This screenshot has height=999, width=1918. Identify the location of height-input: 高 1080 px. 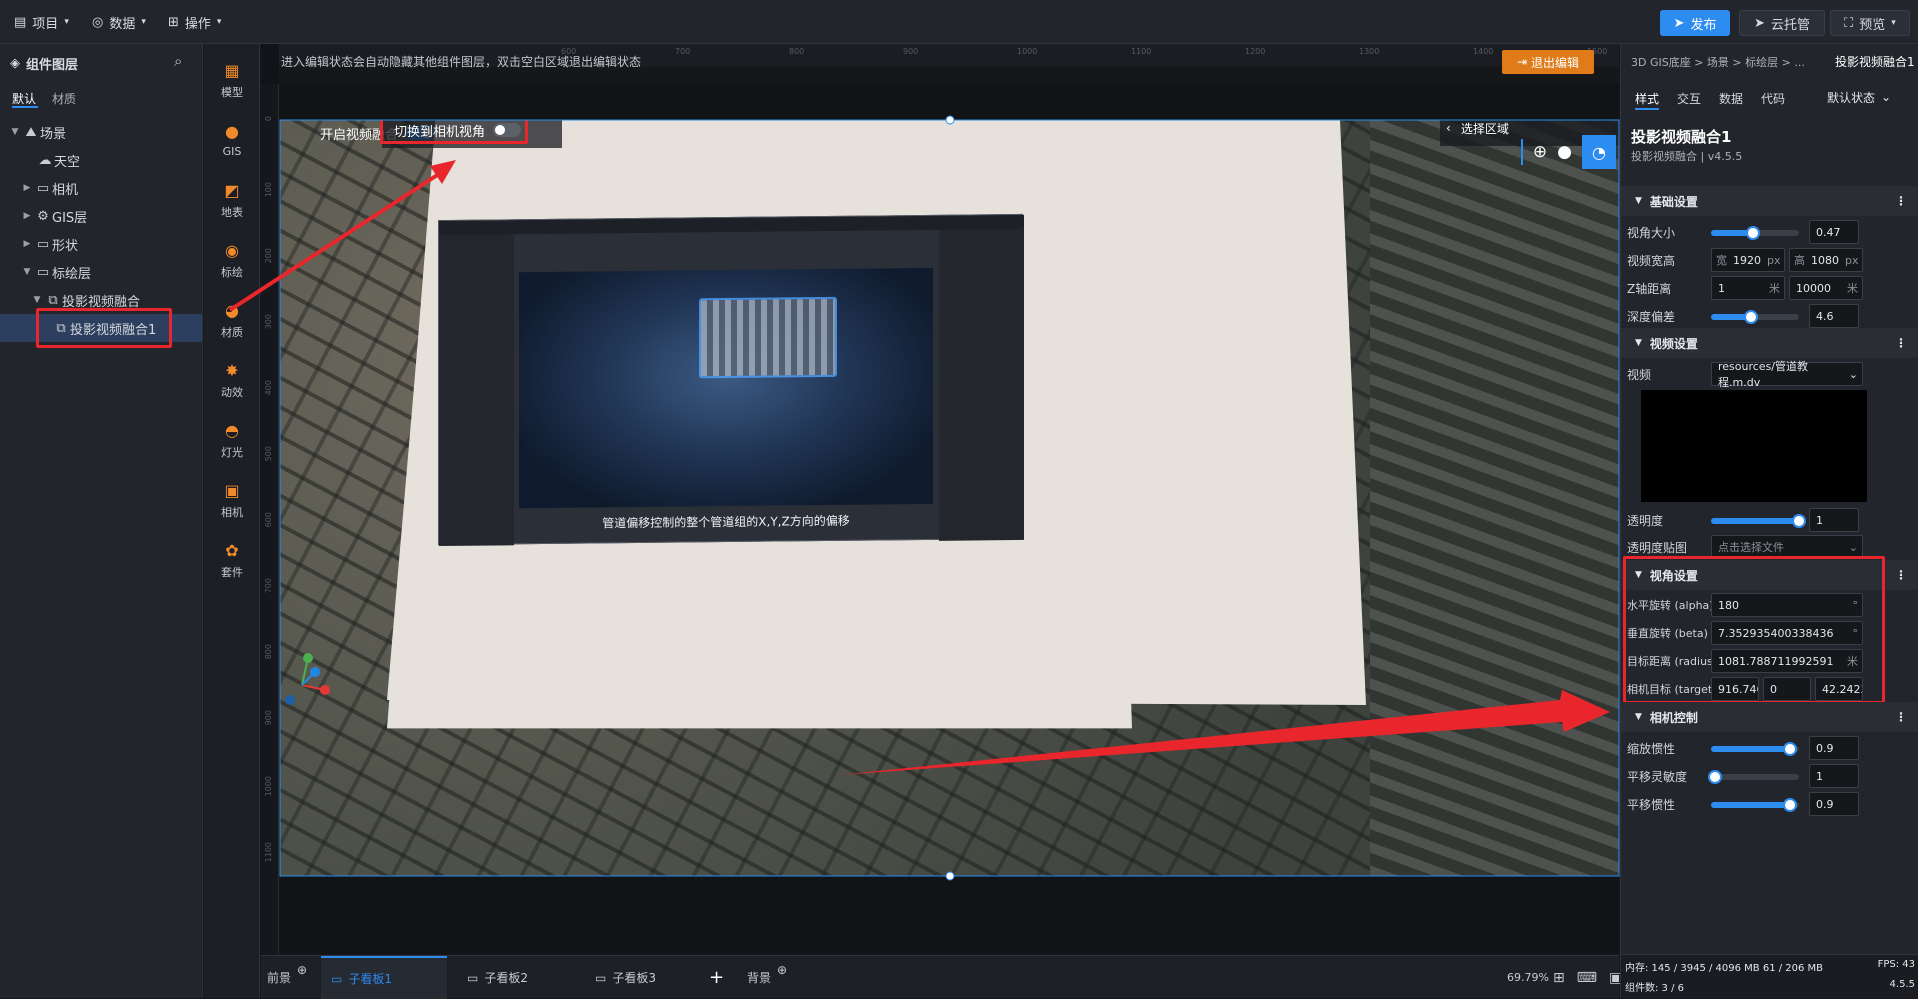
(1826, 260).